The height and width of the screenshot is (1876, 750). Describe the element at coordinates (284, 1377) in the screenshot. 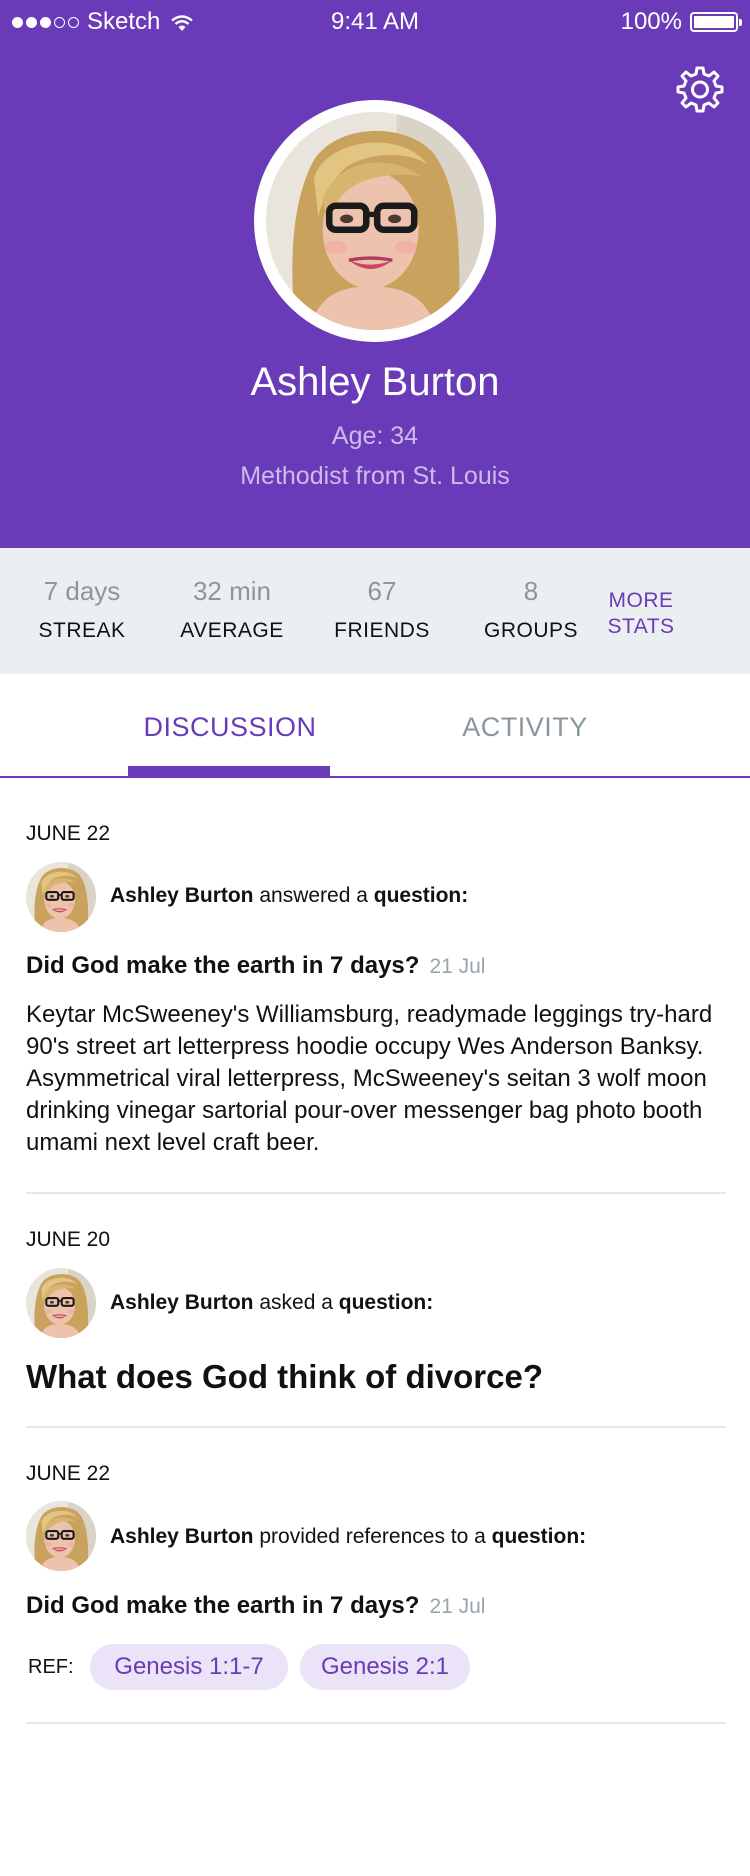

I see `question-title: What does God think of divorce?` at that location.